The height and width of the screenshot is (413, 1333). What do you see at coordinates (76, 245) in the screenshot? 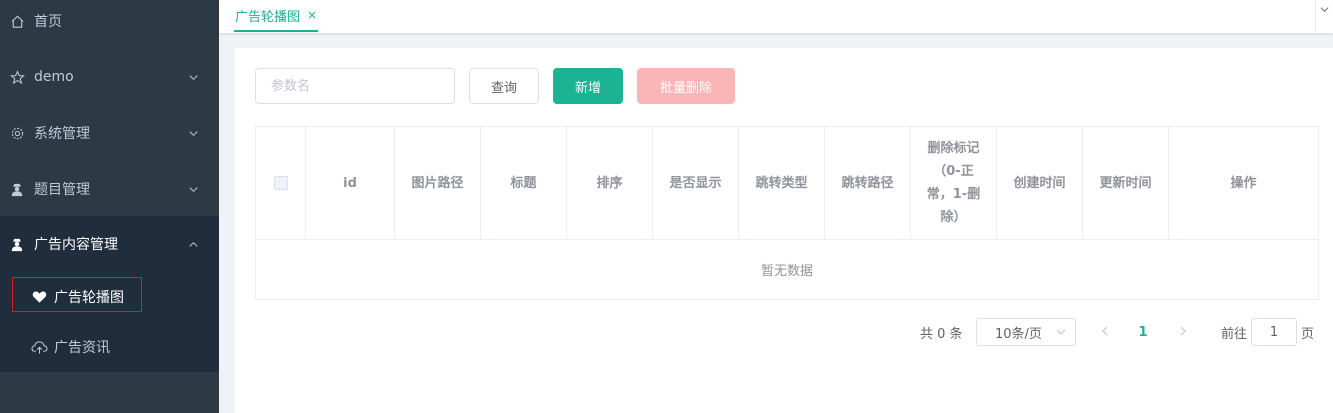
I see `sidebar-item-label: 广告内容管理` at bounding box center [76, 245].